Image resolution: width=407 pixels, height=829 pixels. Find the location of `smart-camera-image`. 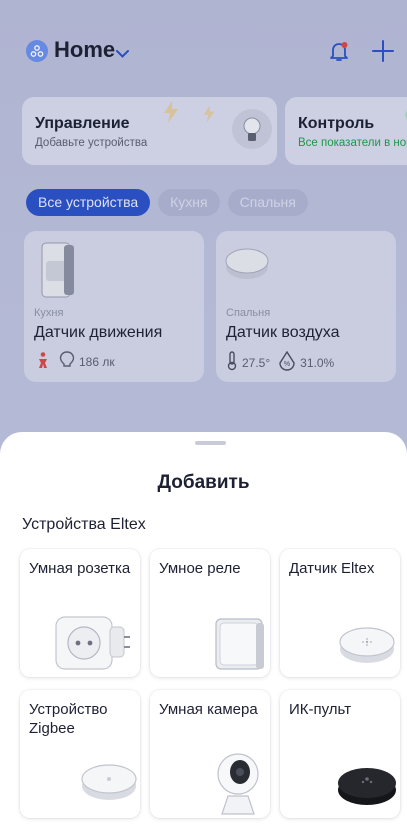

smart-camera-image is located at coordinates (238, 783).